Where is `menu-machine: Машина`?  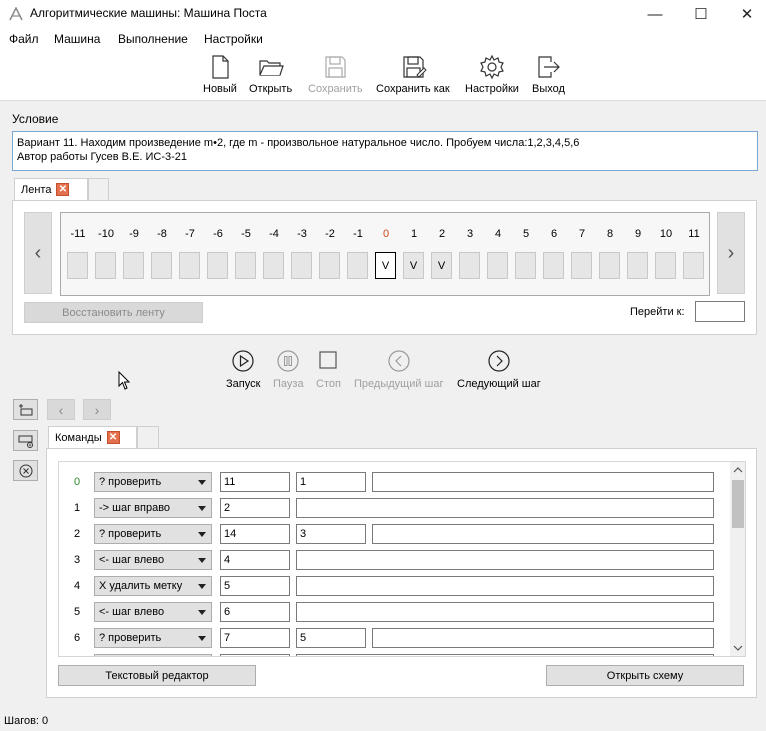 menu-machine: Машина is located at coordinates (77, 39).